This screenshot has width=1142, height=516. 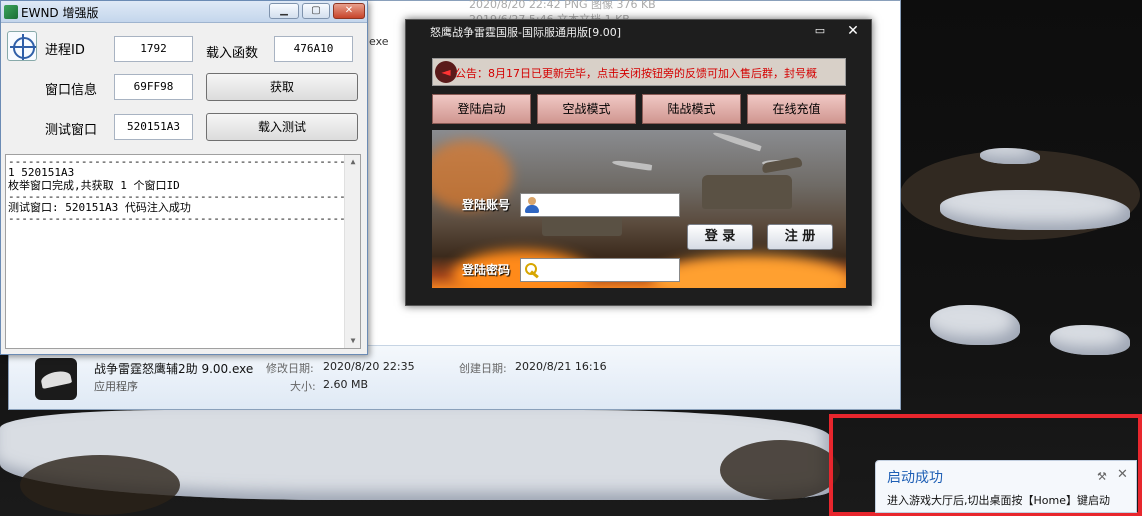 I want to click on load-func-label: 载入函数, so click(x=232, y=53).